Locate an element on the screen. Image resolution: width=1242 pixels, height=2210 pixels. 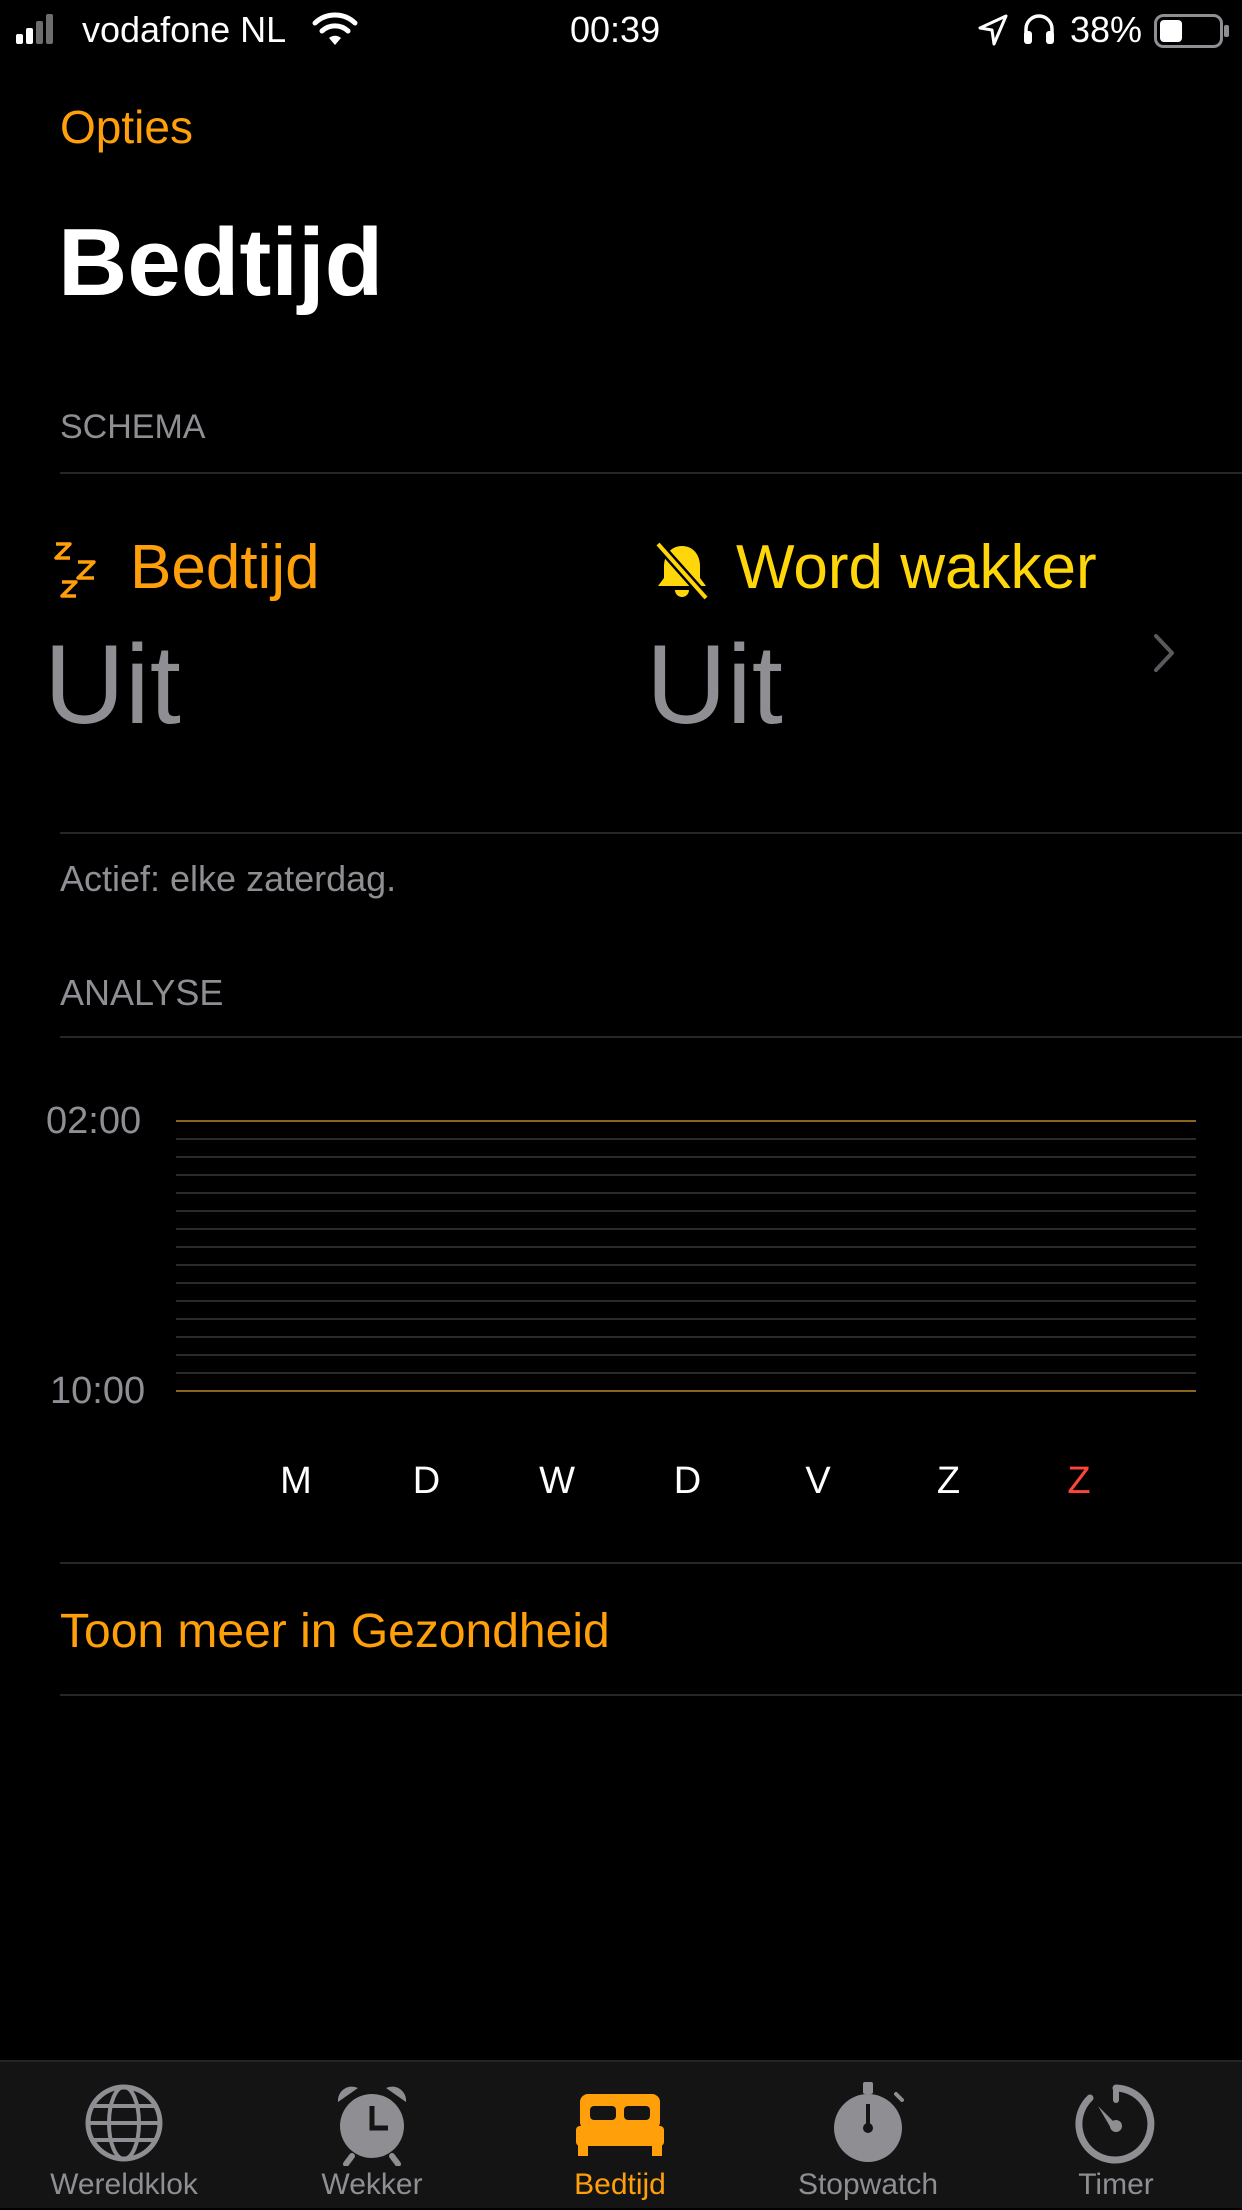
clock-time: 00:39 is located at coordinates (615, 29).